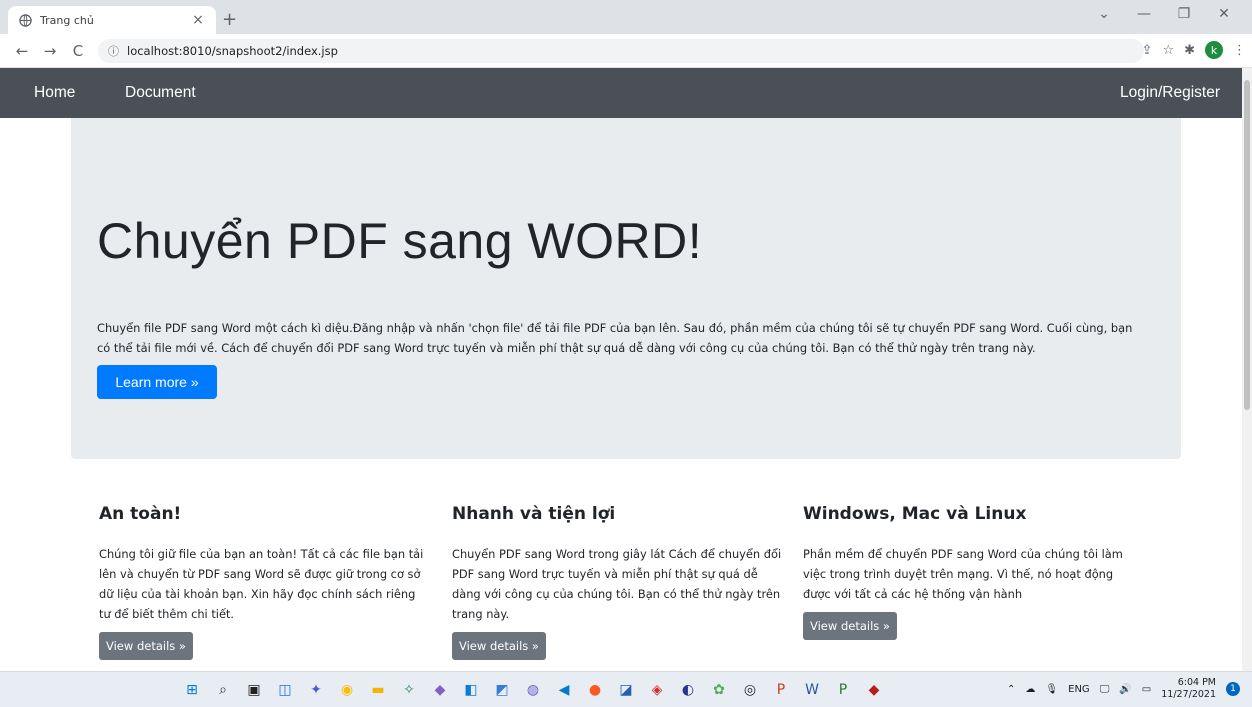 Image resolution: width=1252 pixels, height=707 pixels. Describe the element at coordinates (534, 514) in the screenshot. I see `feature-heading: Nhanh và tiện lợi` at that location.